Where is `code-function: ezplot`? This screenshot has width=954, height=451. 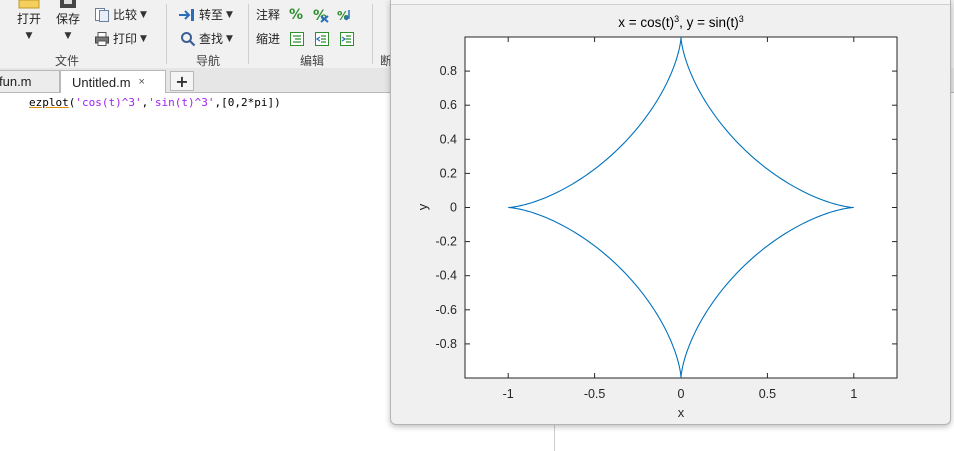 code-function: ezplot is located at coordinates (49, 102).